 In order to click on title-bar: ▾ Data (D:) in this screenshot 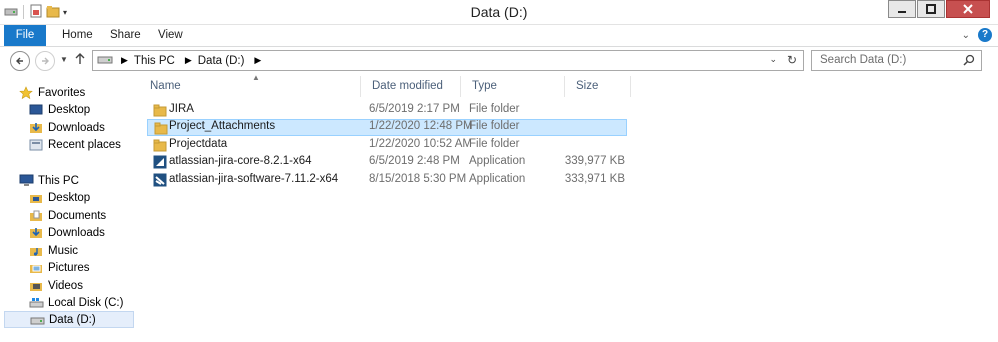, I will do `click(499, 12)`.